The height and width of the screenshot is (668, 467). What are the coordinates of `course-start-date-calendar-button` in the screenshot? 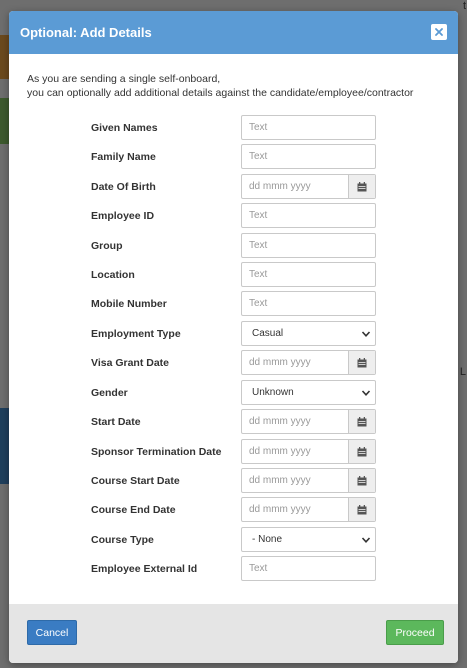 It's located at (361, 480).